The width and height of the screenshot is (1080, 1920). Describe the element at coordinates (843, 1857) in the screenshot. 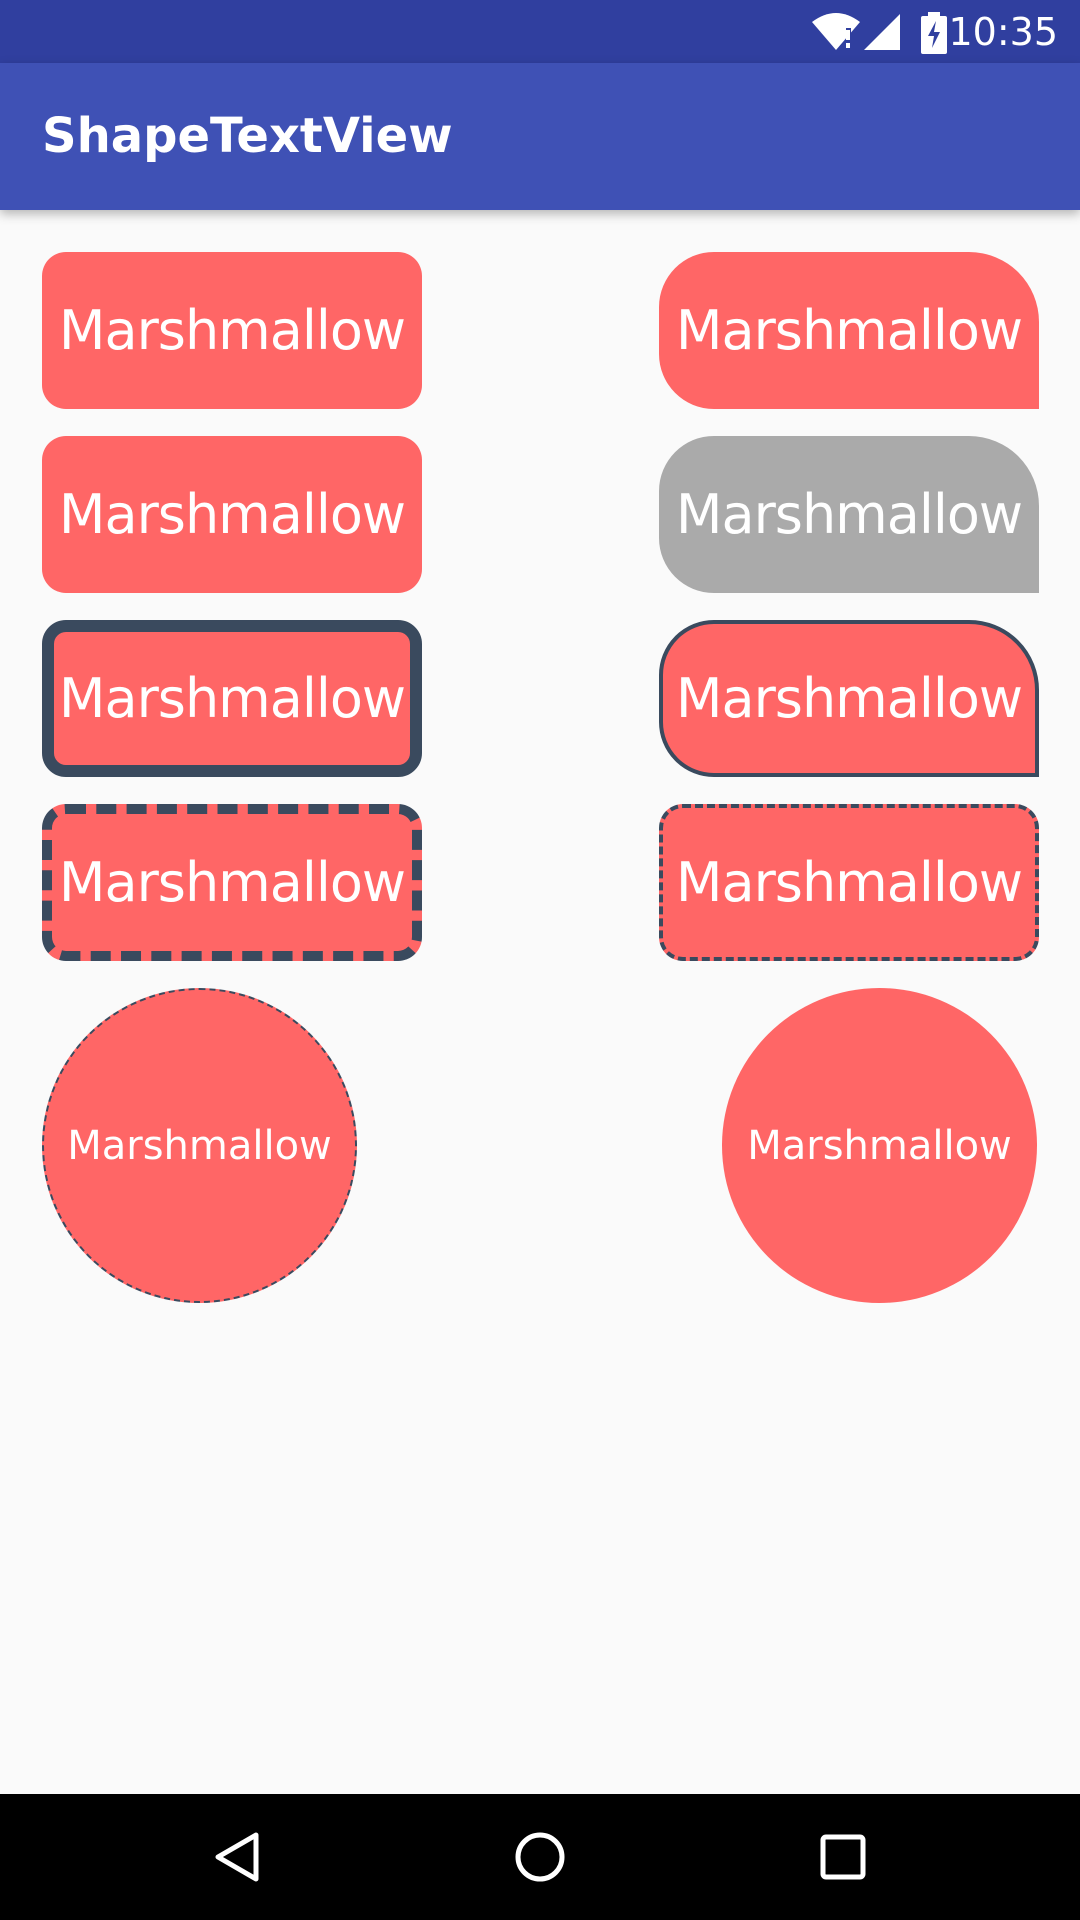

I see `recents-icon` at that location.